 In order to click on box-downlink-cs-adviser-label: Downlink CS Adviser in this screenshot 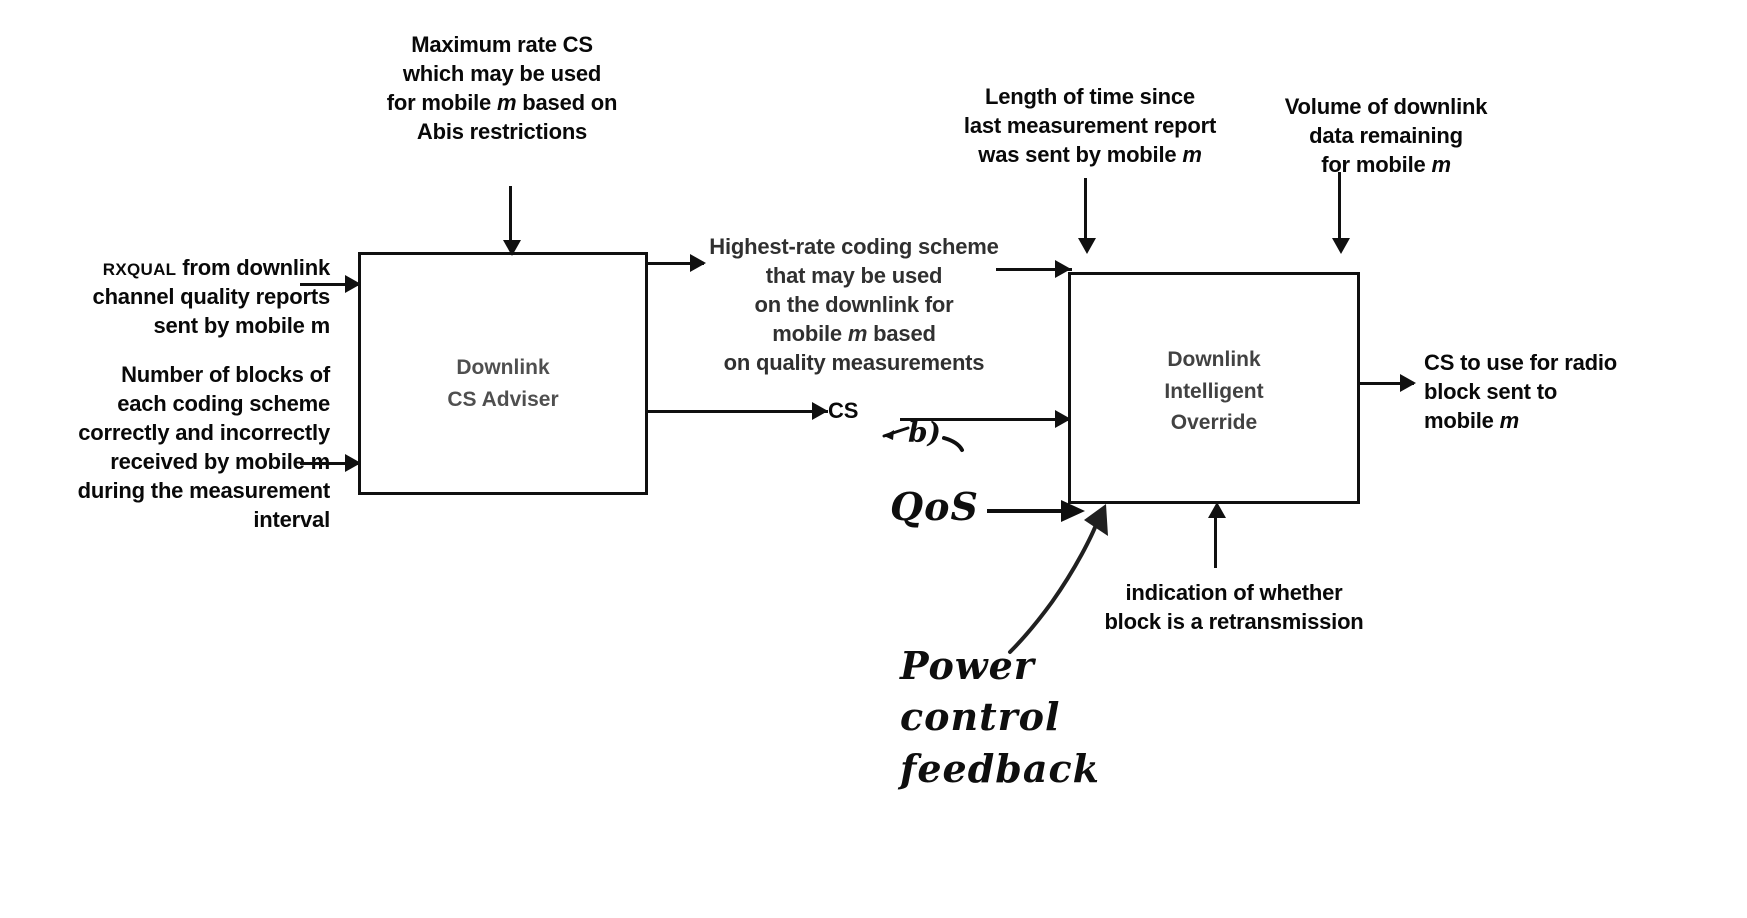, I will do `click(503, 383)`.